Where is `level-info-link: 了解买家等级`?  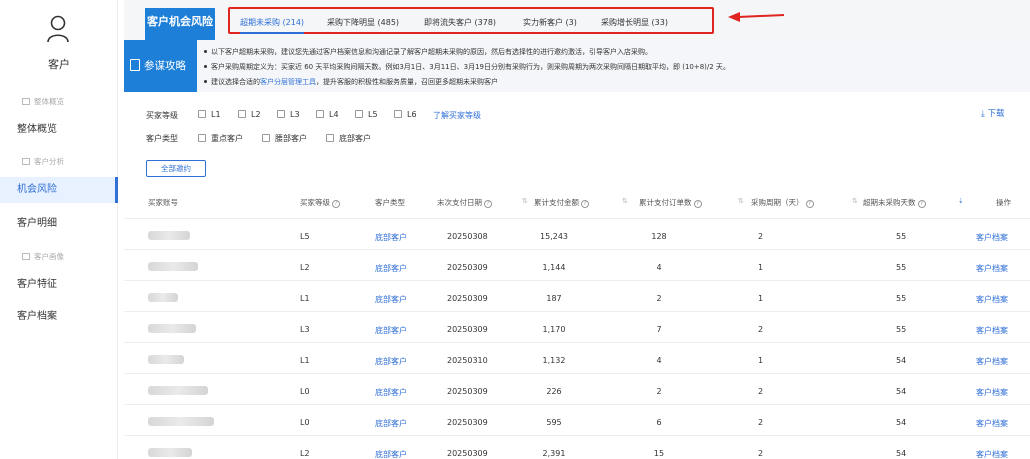 level-info-link: 了解买家等级 is located at coordinates (457, 115).